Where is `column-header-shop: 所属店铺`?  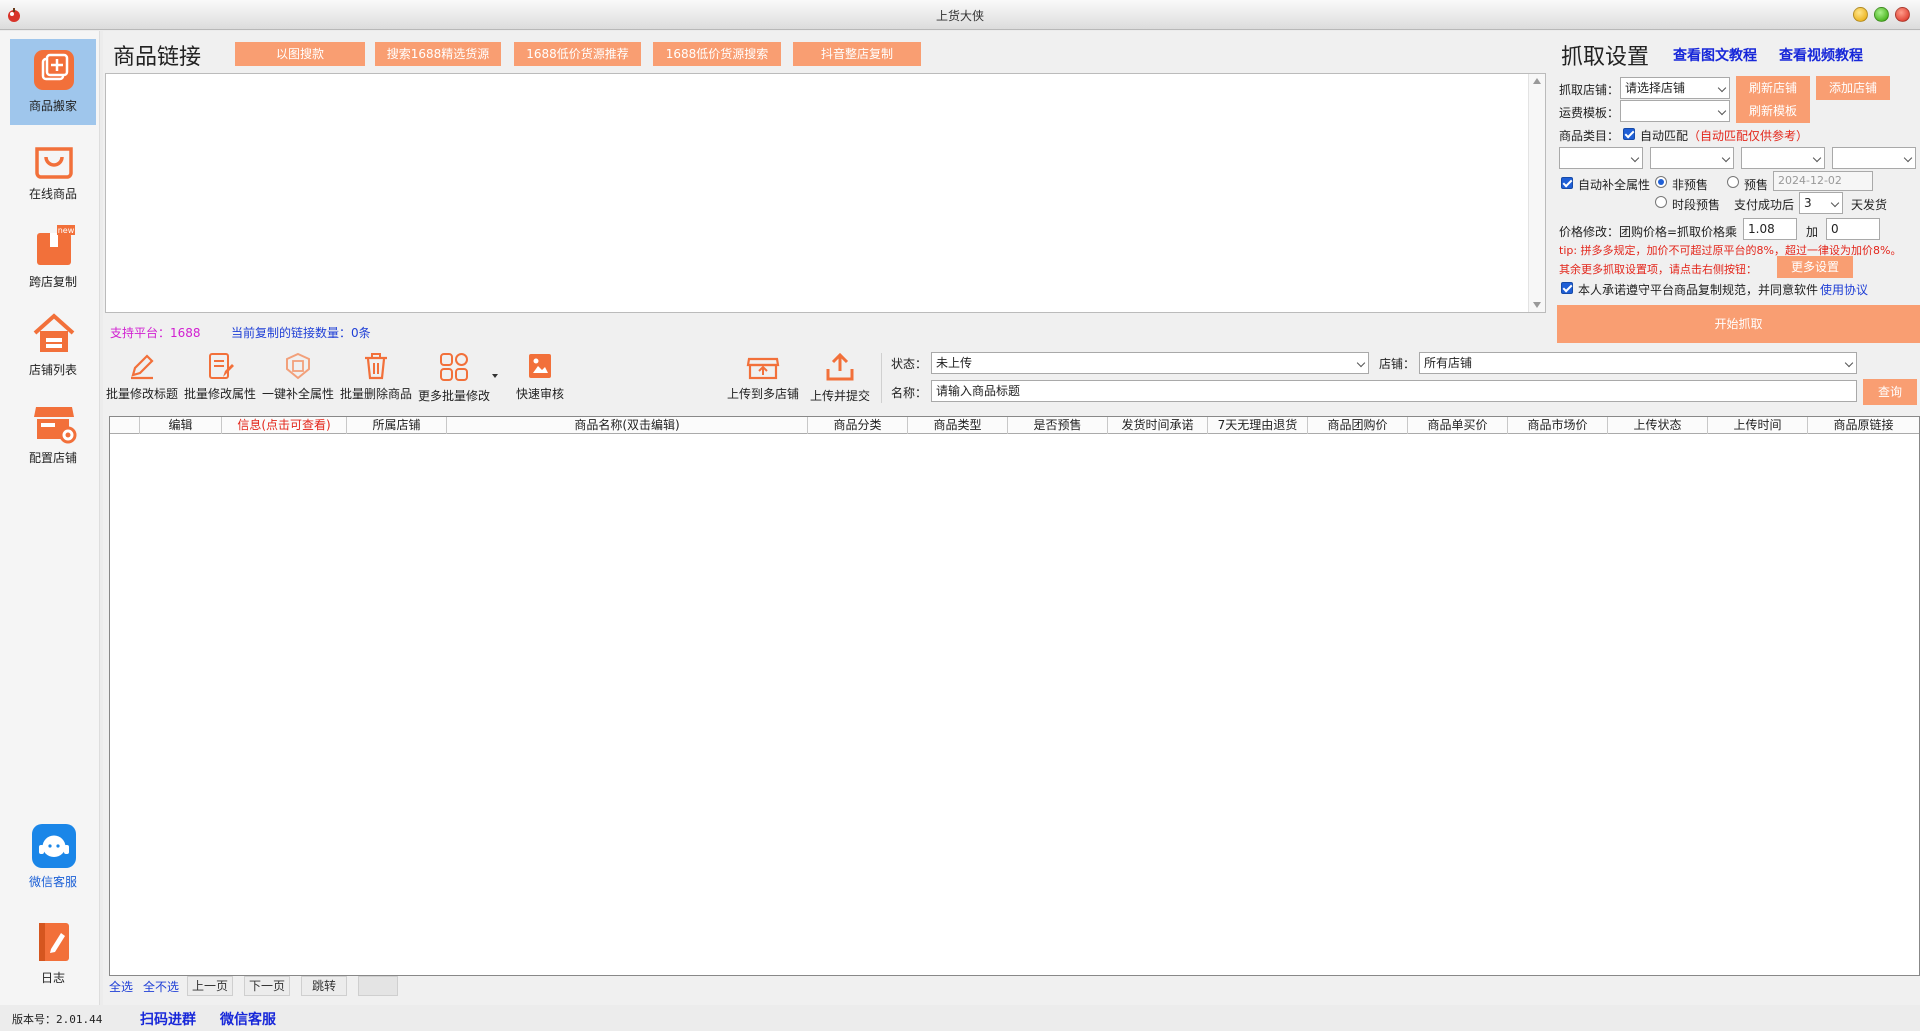
column-header-shop: 所属店铺 is located at coordinates (397, 425).